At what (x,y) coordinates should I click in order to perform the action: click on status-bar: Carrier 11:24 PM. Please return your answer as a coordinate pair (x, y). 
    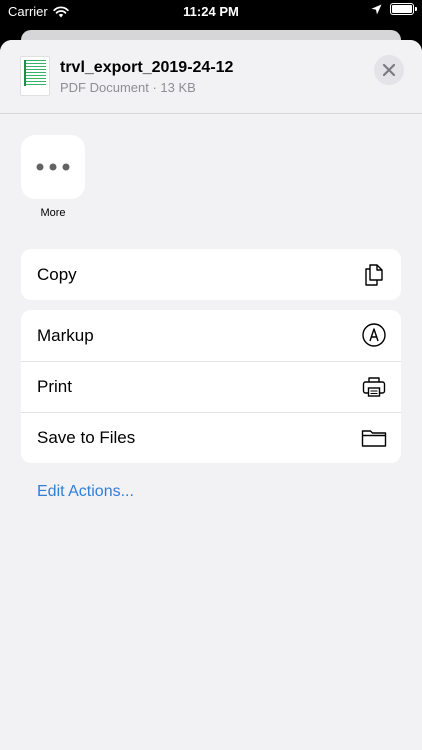
    Looking at the image, I should click on (211, 11).